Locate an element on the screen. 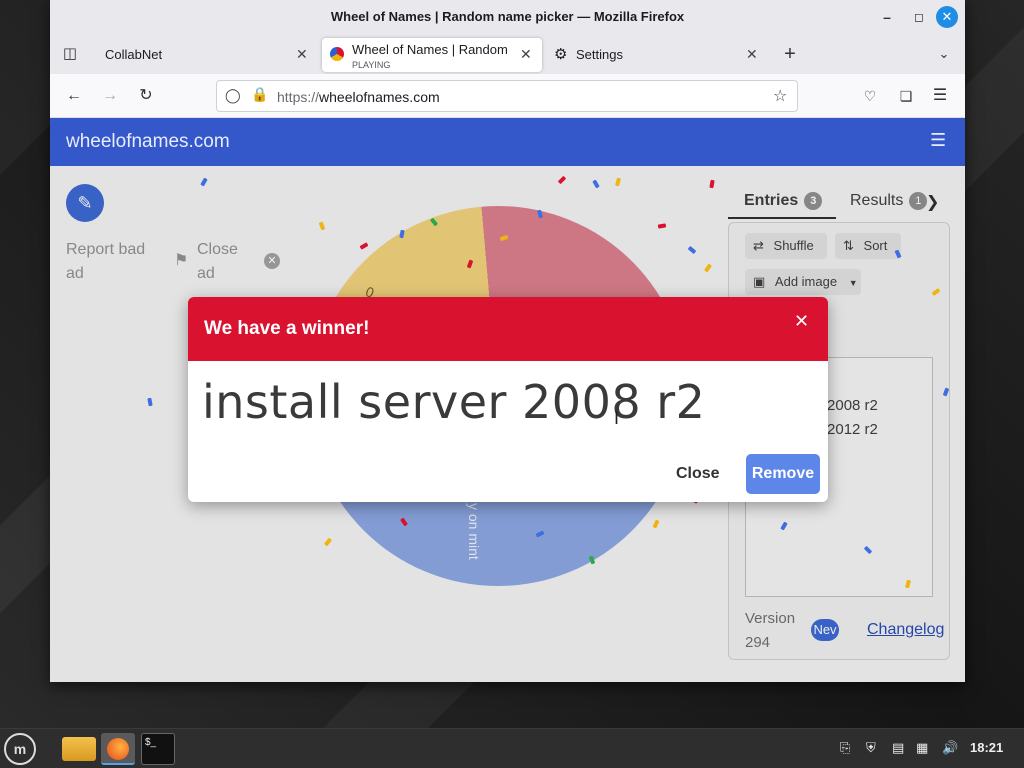 This screenshot has width=1024, height=768. winner-name: install server 2008 r2 is located at coordinates (454, 402).